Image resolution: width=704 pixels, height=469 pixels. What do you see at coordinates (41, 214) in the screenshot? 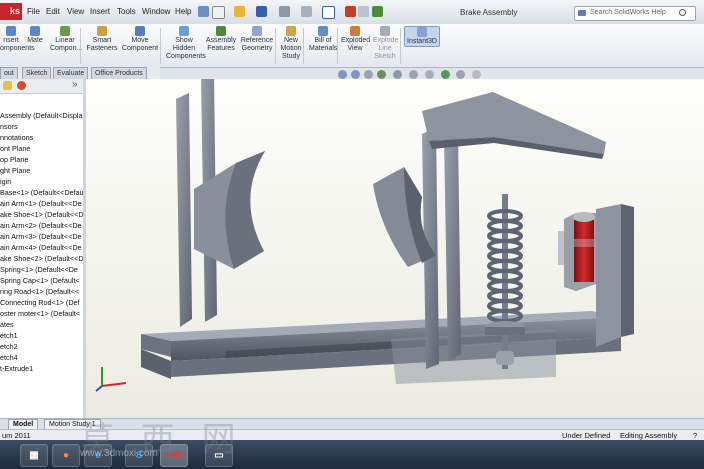
I see `feature-tree-item: ake Shoe<1> (Default<<D` at bounding box center [41, 214].